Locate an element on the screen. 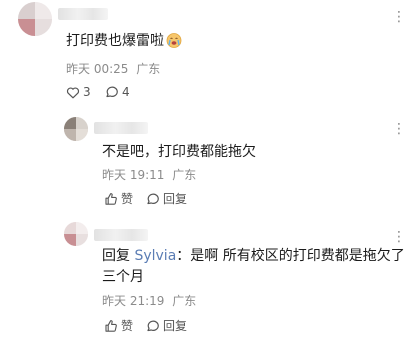 This screenshot has width=419, height=342. crying-face-emoji-icon is located at coordinates (174, 40).